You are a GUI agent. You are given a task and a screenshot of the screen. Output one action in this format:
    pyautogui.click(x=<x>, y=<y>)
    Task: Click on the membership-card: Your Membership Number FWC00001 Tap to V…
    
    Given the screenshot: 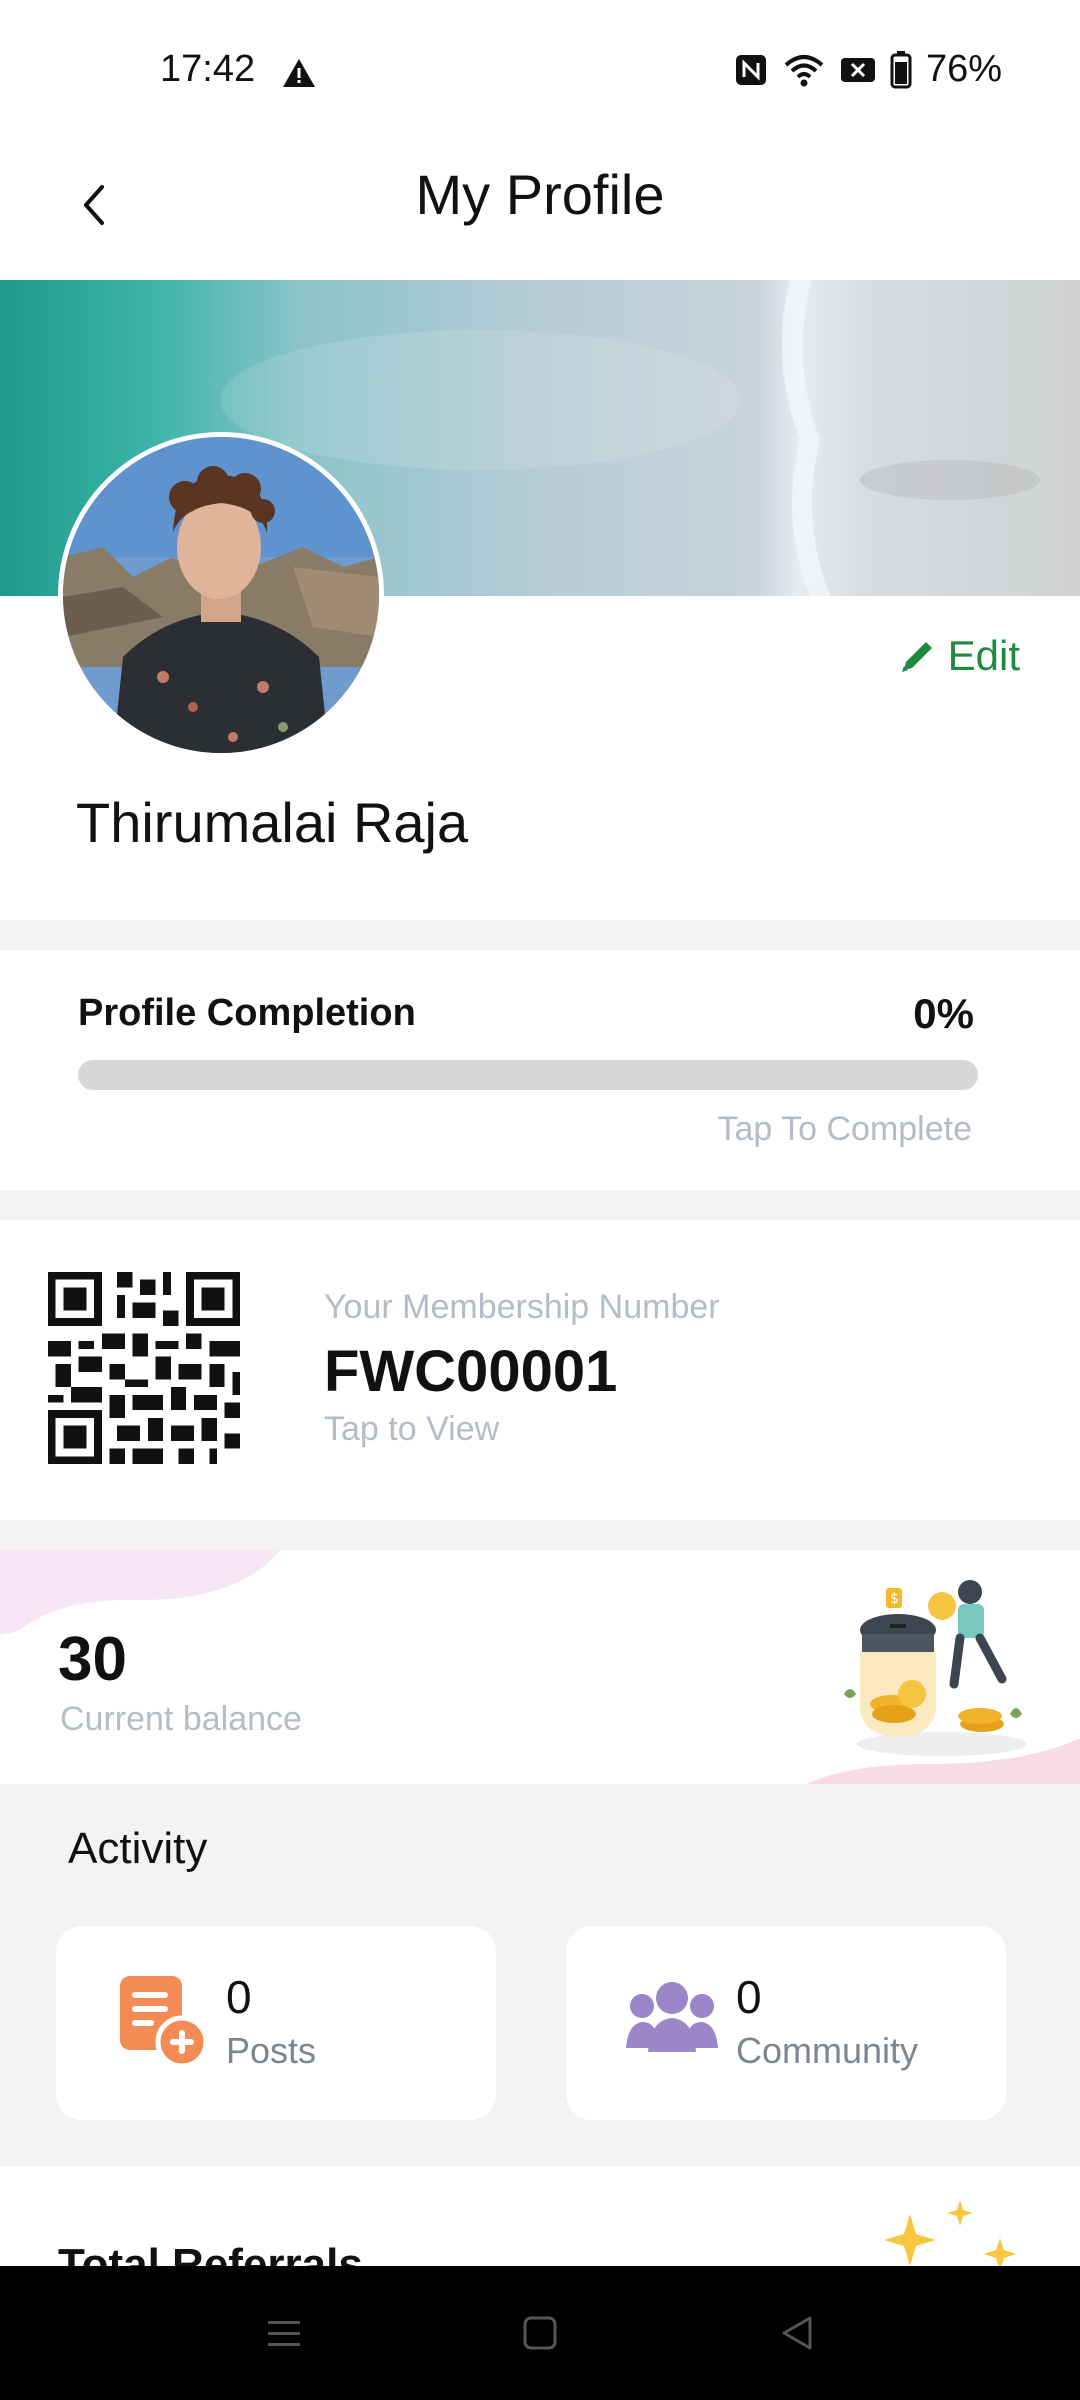 What is the action you would take?
    pyautogui.click(x=540, y=1370)
    